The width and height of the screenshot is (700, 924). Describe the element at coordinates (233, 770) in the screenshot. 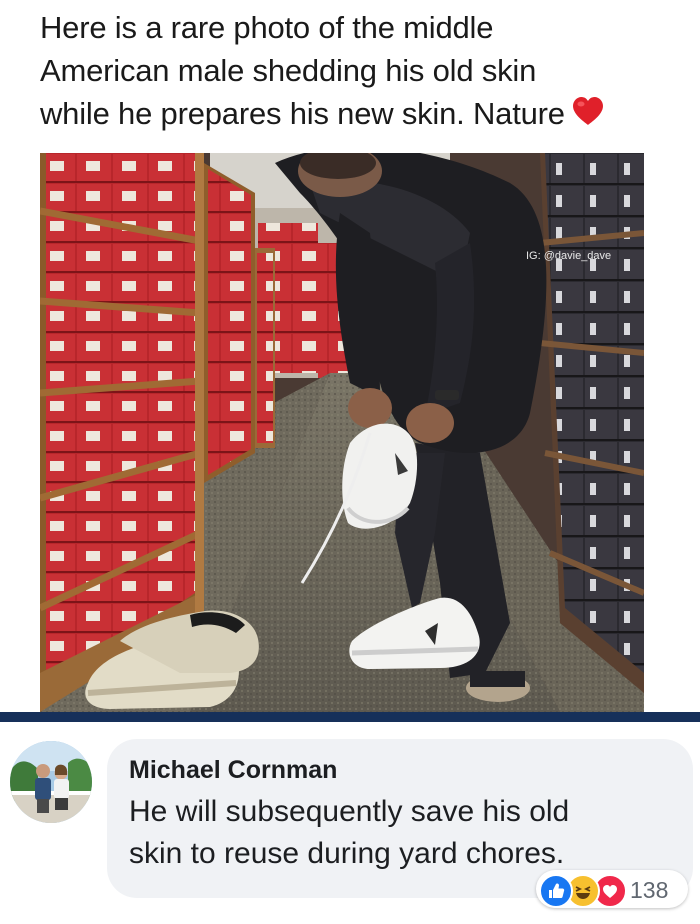

I see `comment-author: Michael Cornman` at that location.